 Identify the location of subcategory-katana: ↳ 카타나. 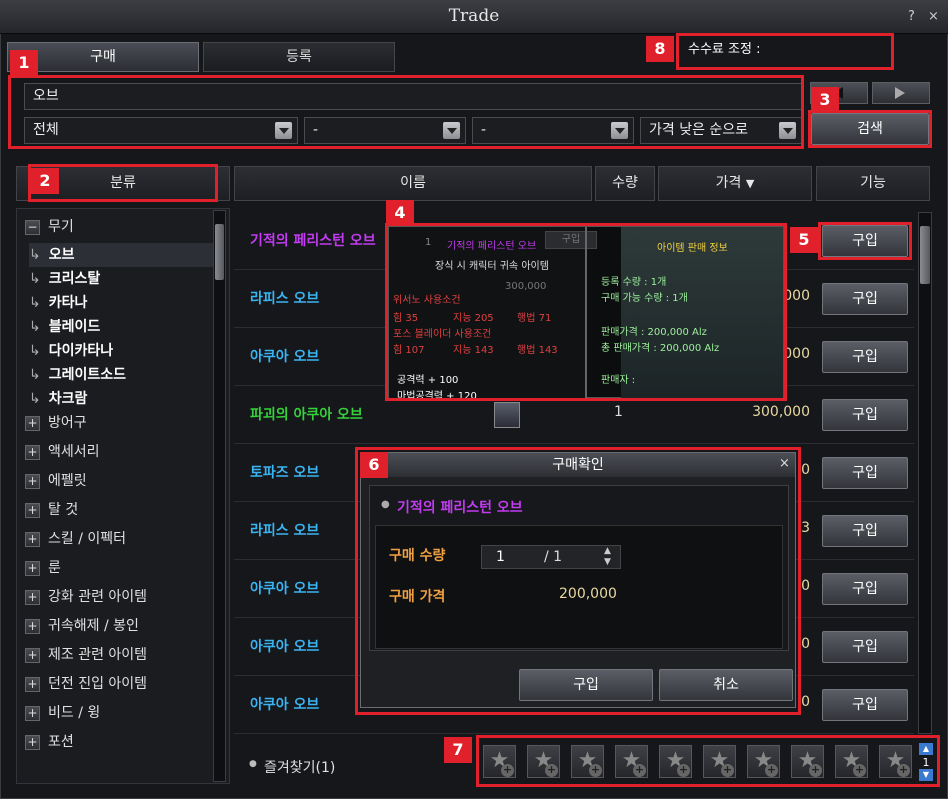
(58, 303).